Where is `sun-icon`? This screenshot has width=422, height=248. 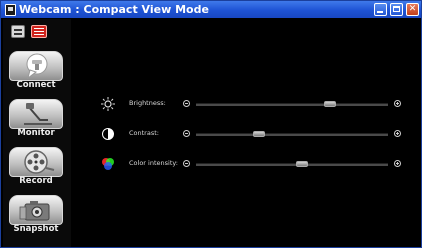 sun-icon is located at coordinates (108, 104).